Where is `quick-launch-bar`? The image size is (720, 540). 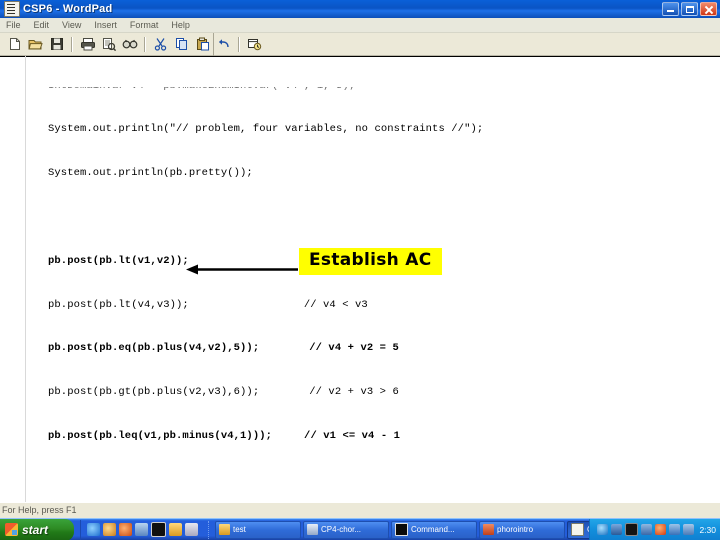
quick-launch-bar is located at coordinates (142, 529).